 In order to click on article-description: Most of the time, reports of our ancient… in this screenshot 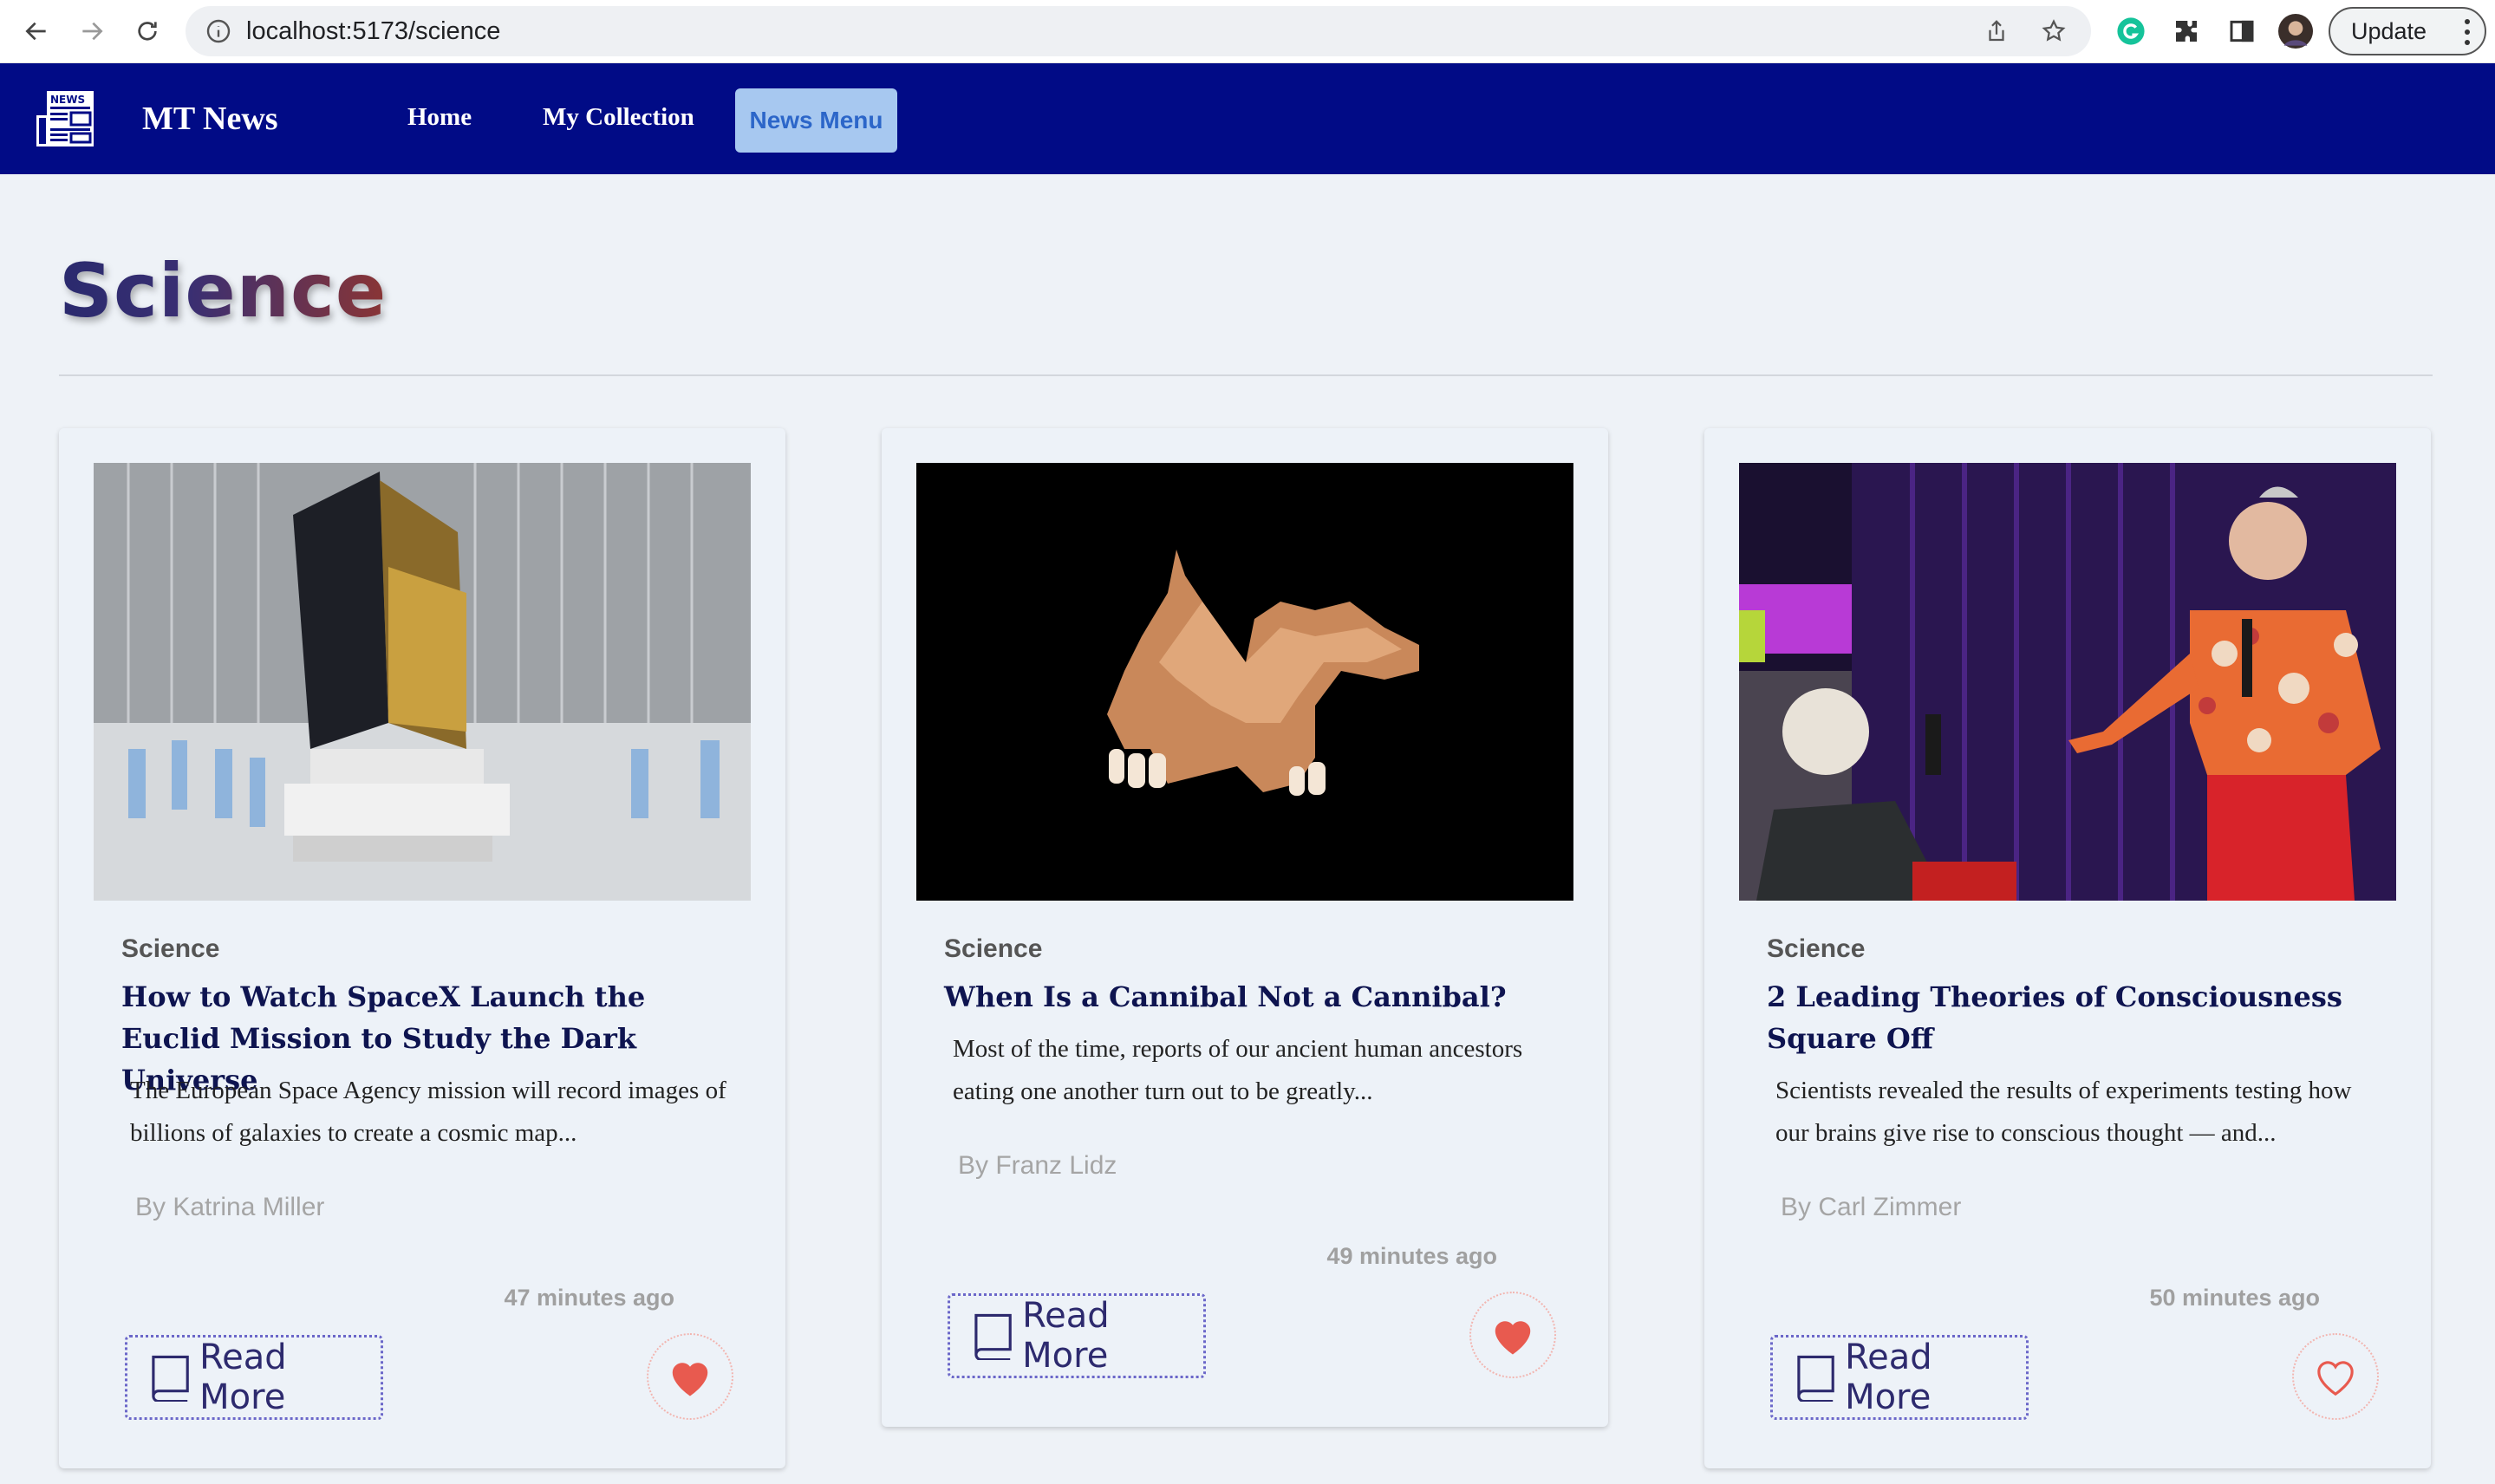, I will do `click(1238, 1070)`.